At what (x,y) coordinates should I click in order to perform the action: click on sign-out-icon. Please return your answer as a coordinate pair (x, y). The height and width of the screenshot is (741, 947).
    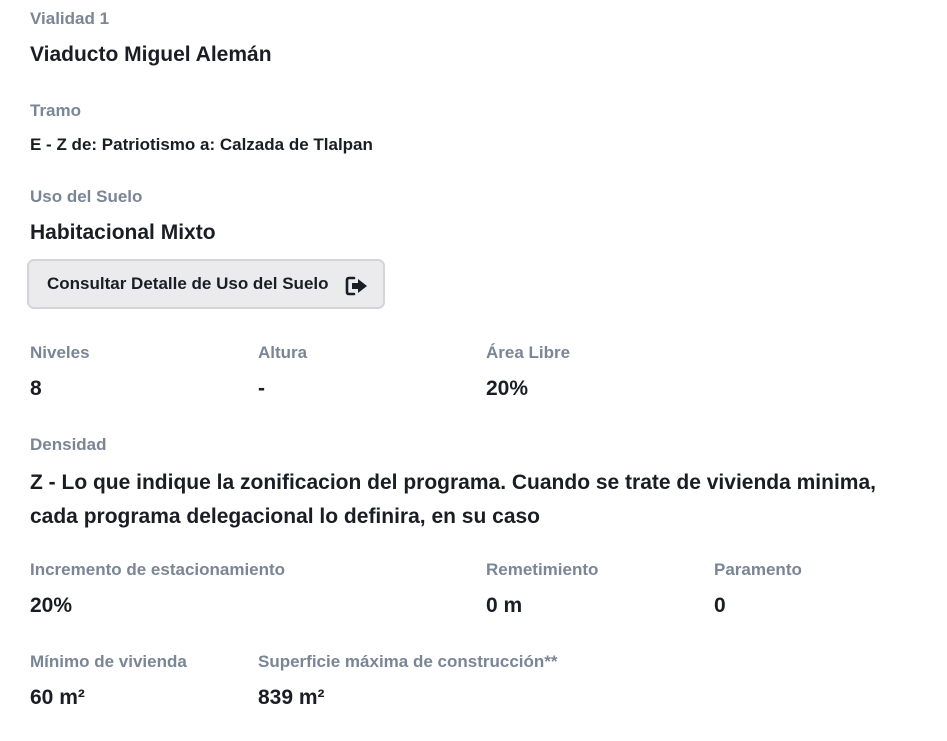
    Looking at the image, I should click on (356, 286).